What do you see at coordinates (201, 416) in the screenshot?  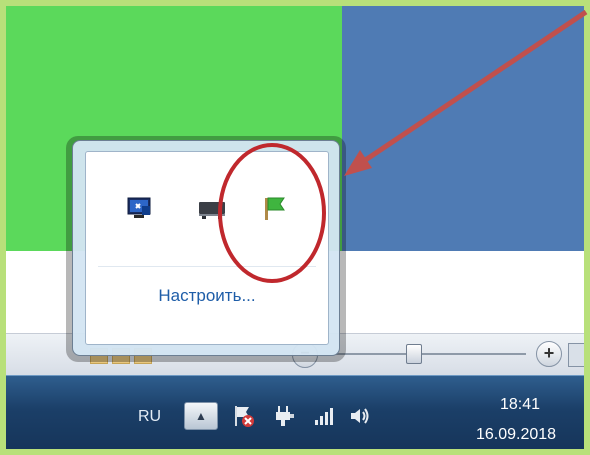 I see `show-hidden-icons-button: ▲` at bounding box center [201, 416].